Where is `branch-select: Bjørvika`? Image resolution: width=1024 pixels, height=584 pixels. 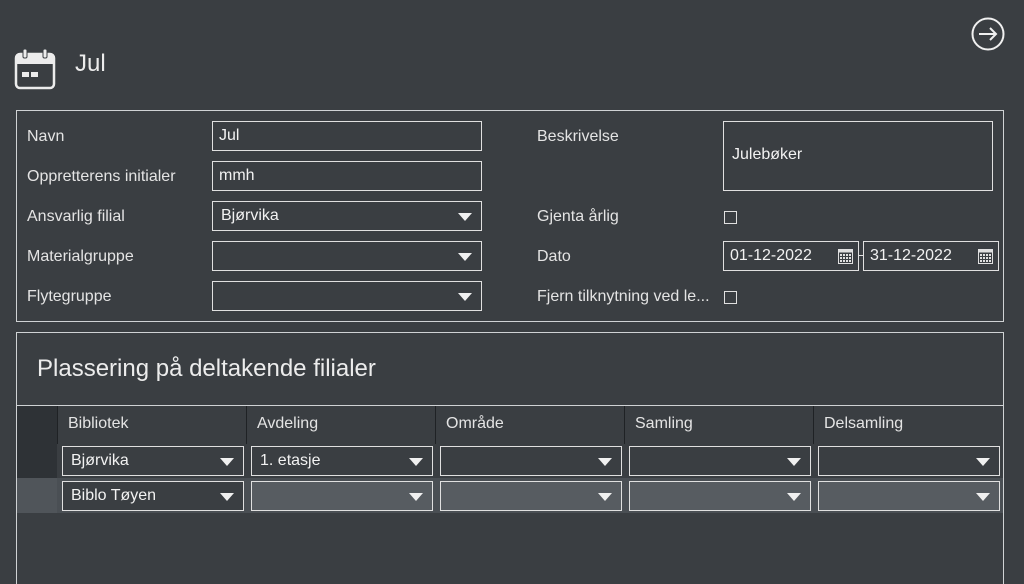
branch-select: Bjørvika is located at coordinates (347, 216).